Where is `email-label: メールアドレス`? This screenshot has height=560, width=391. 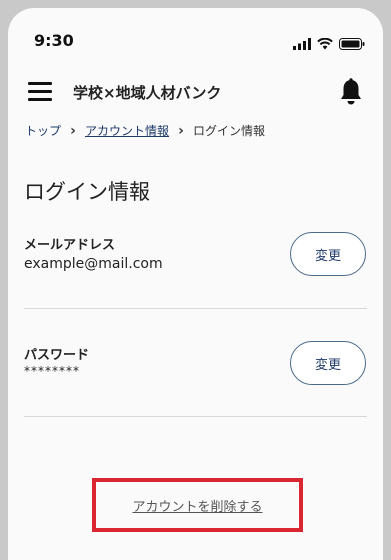 email-label: メールアドレス is located at coordinates (70, 245).